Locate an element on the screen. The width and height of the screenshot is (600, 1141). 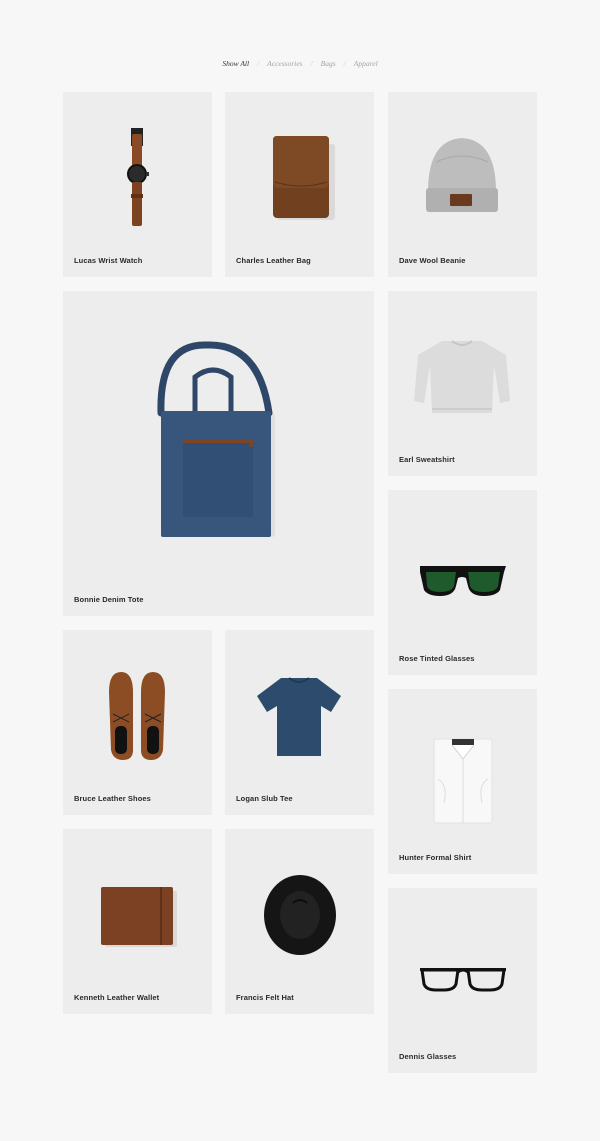
product-name: Dennis Glasses is located at coordinates (428, 1056).